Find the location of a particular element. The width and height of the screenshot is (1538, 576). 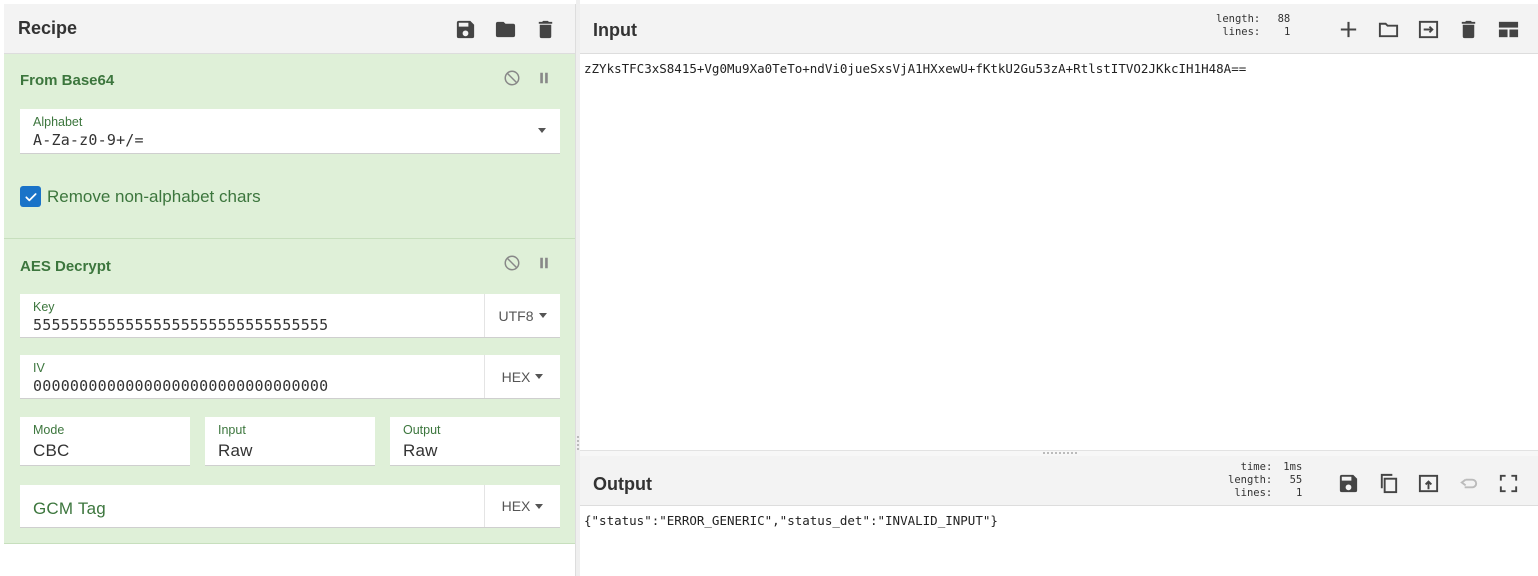

mode-value: CBC is located at coordinates (51, 450).